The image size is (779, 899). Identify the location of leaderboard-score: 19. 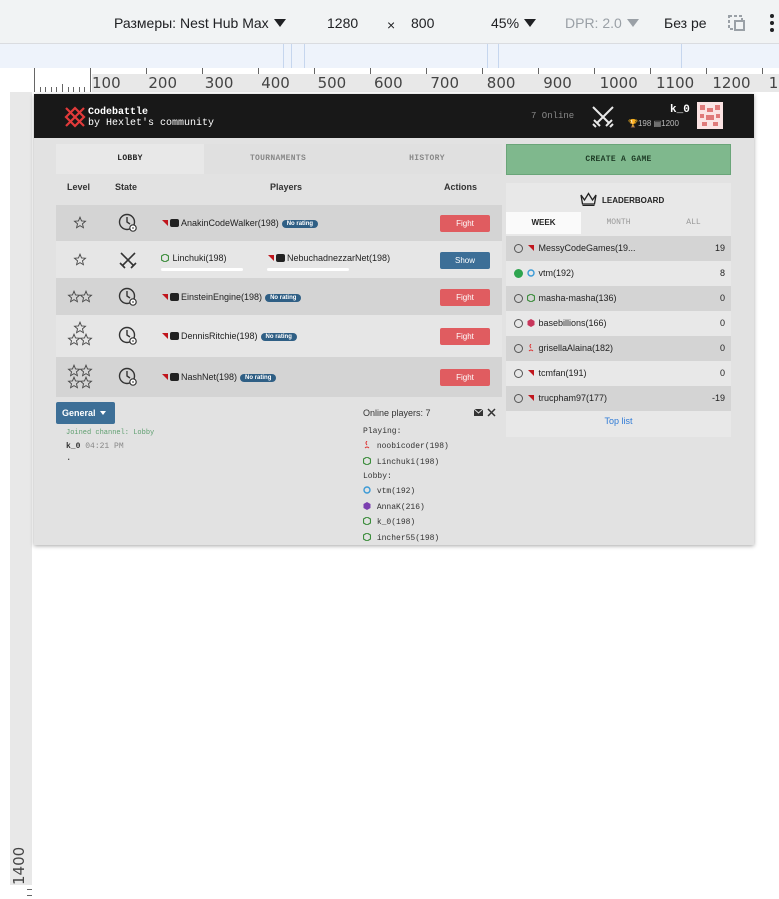
(719, 248).